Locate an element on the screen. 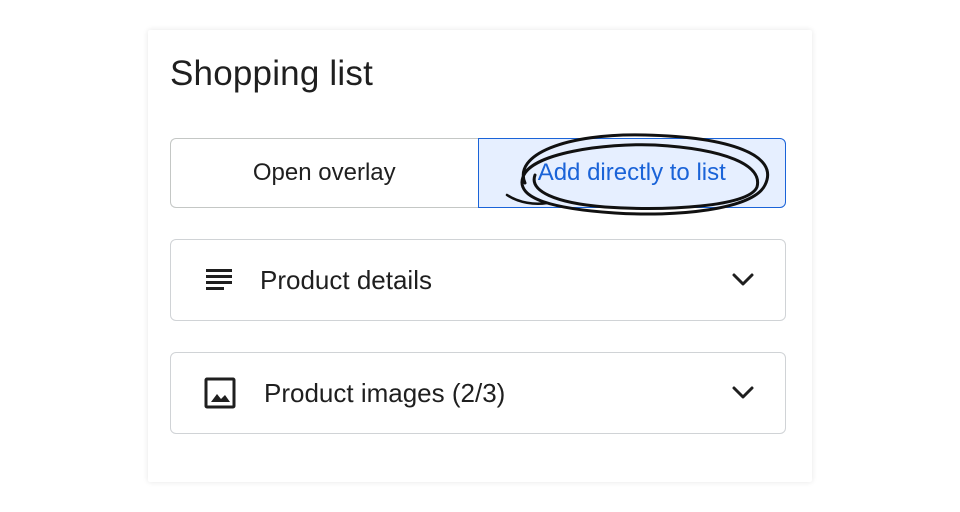 This screenshot has width=960, height=512. add-directly-label: Add directly to list is located at coordinates (631, 172).